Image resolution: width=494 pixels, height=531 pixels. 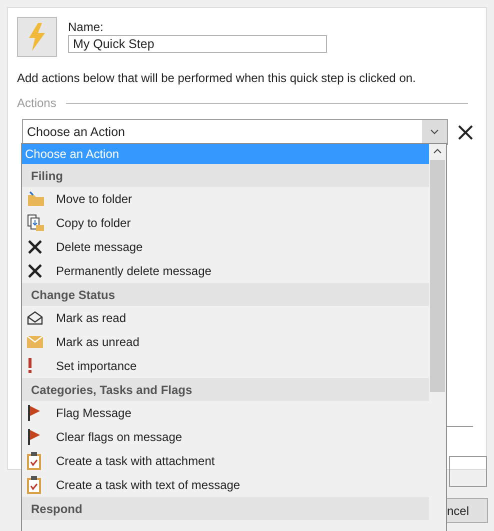 What do you see at coordinates (225, 508) in the screenshot?
I see `group-header: Respond` at bounding box center [225, 508].